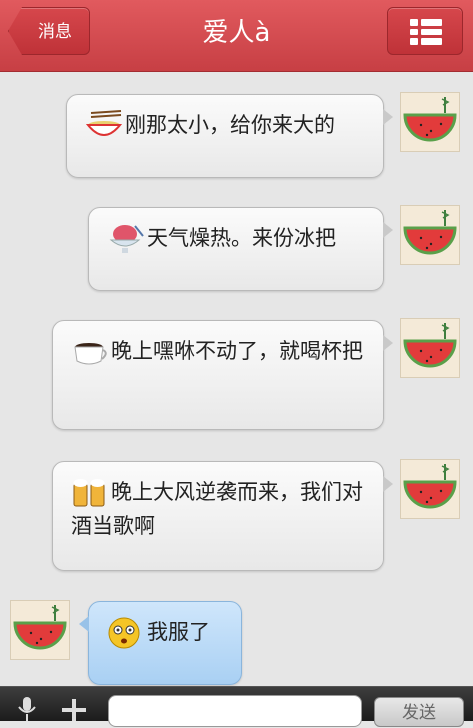 Image resolution: width=473 pixels, height=728 pixels. Describe the element at coordinates (74, 710) in the screenshot. I see `plus-icon` at that location.